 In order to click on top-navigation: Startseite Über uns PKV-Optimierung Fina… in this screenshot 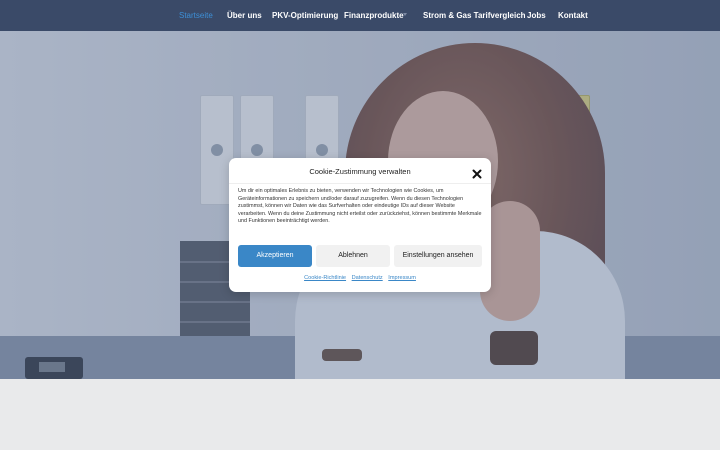, I will do `click(360, 15)`.